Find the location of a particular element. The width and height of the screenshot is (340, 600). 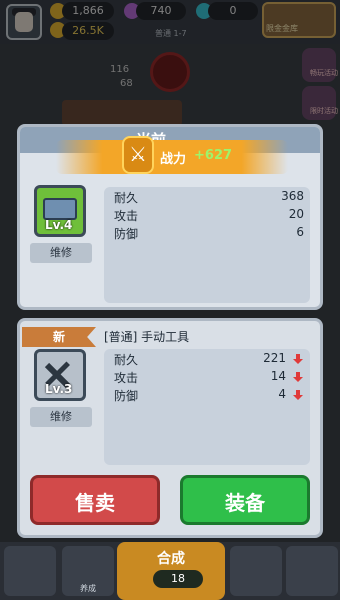

stat-value: 221 is located at coordinates (274, 358).